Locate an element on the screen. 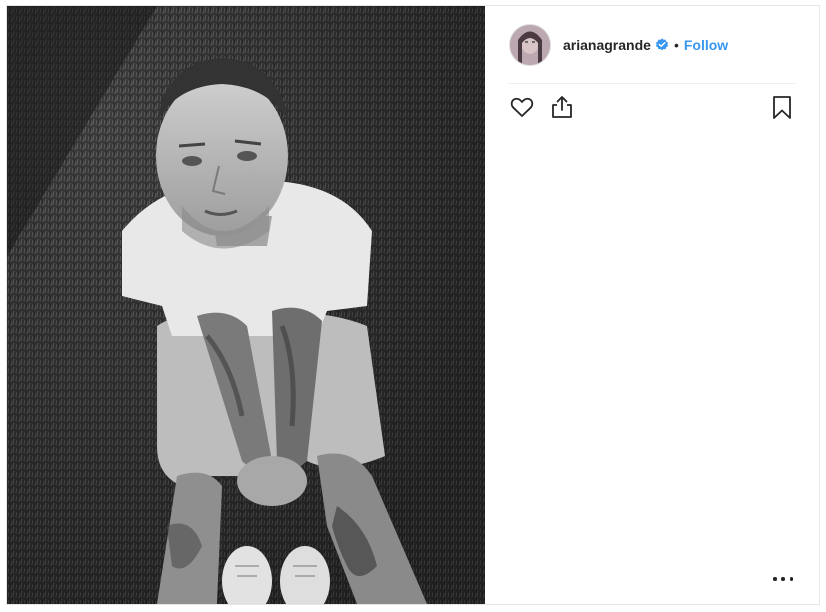 This screenshot has width=826, height=612. follow-button: Follow is located at coordinates (706, 45).